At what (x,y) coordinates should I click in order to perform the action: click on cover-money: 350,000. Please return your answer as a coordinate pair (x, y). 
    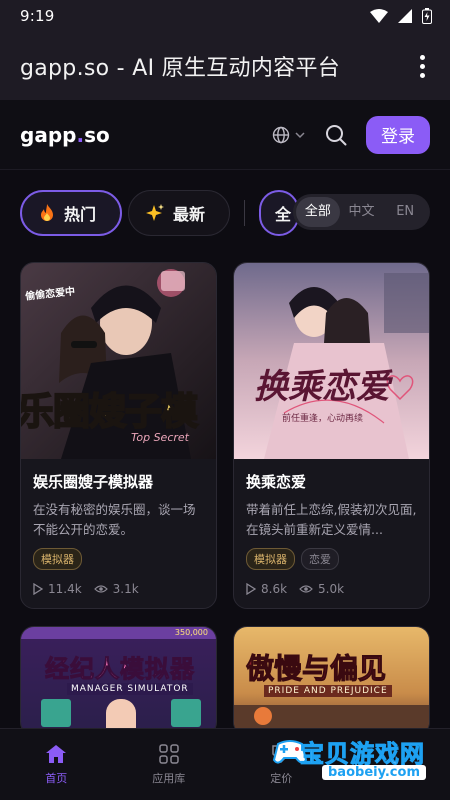
    Looking at the image, I should click on (191, 632).